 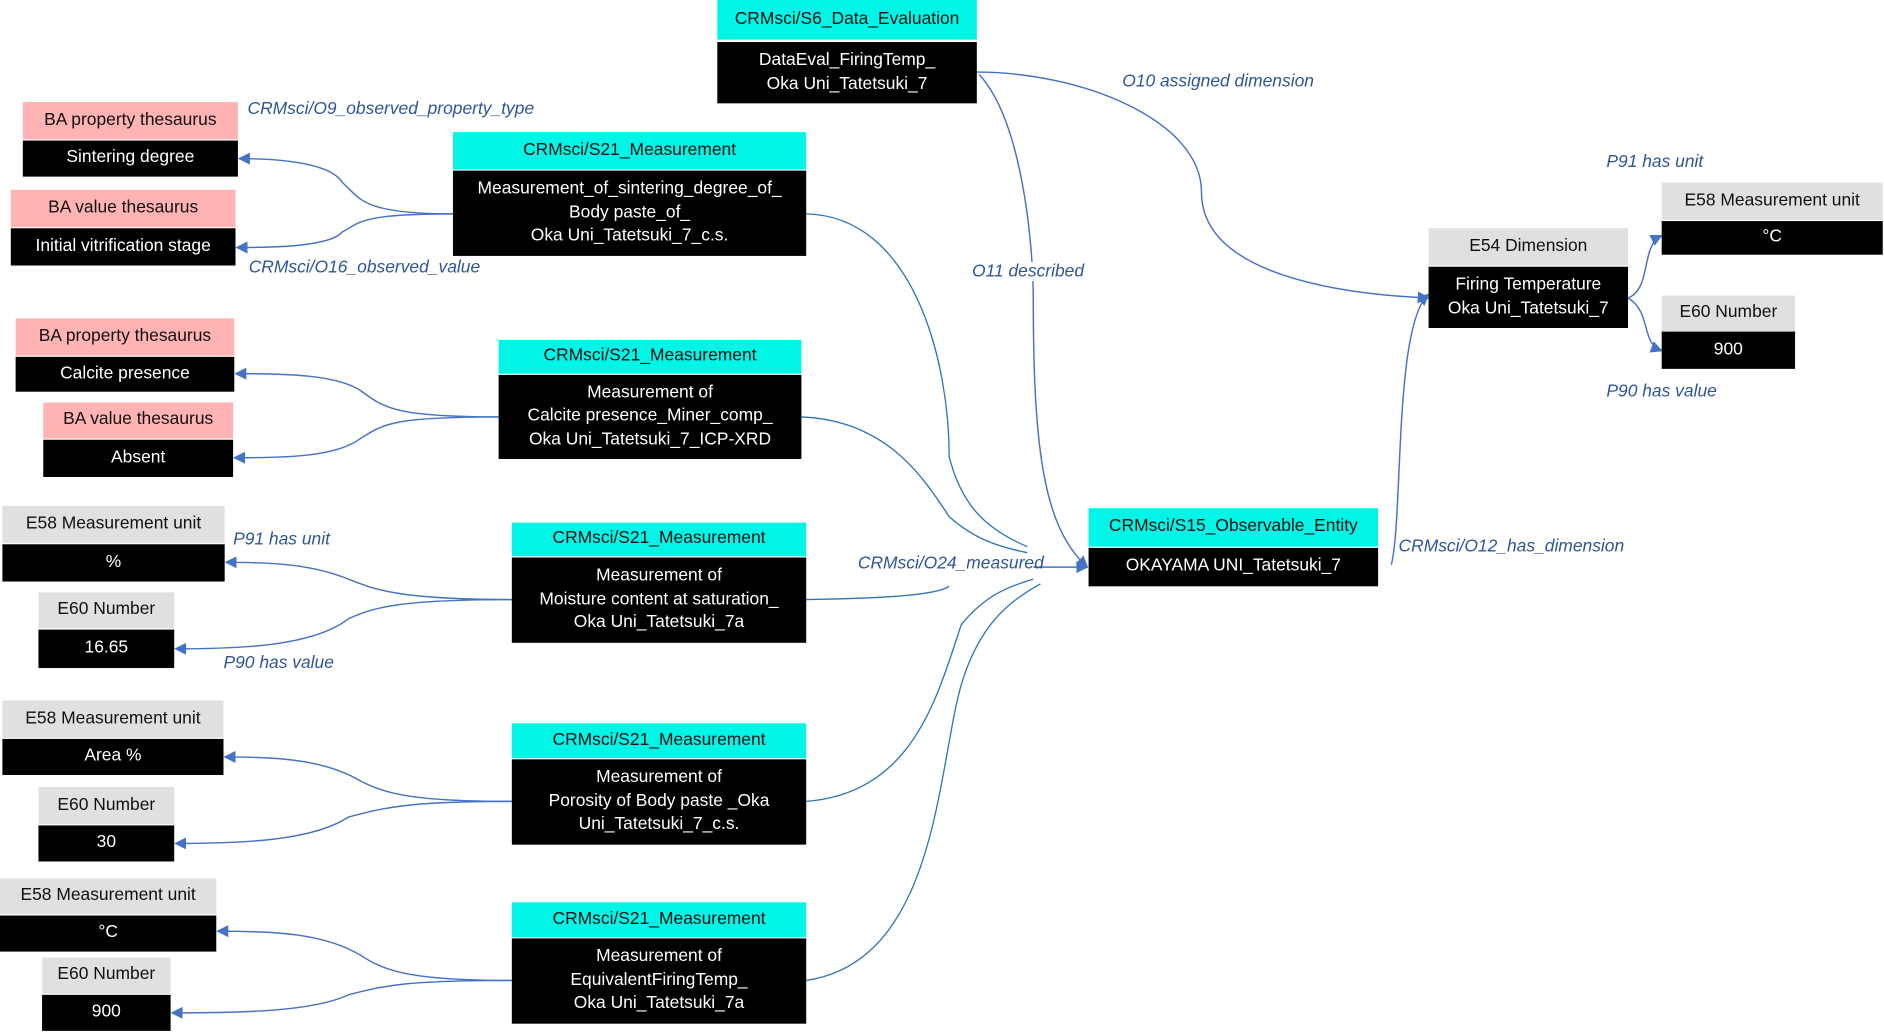 I want to click on number-node: 30, so click(x=106, y=843).